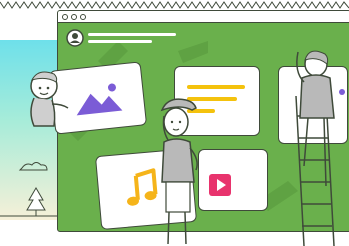 This screenshot has width=349, height=246. Describe the element at coordinates (220, 185) in the screenshot. I see `play-icon` at that location.